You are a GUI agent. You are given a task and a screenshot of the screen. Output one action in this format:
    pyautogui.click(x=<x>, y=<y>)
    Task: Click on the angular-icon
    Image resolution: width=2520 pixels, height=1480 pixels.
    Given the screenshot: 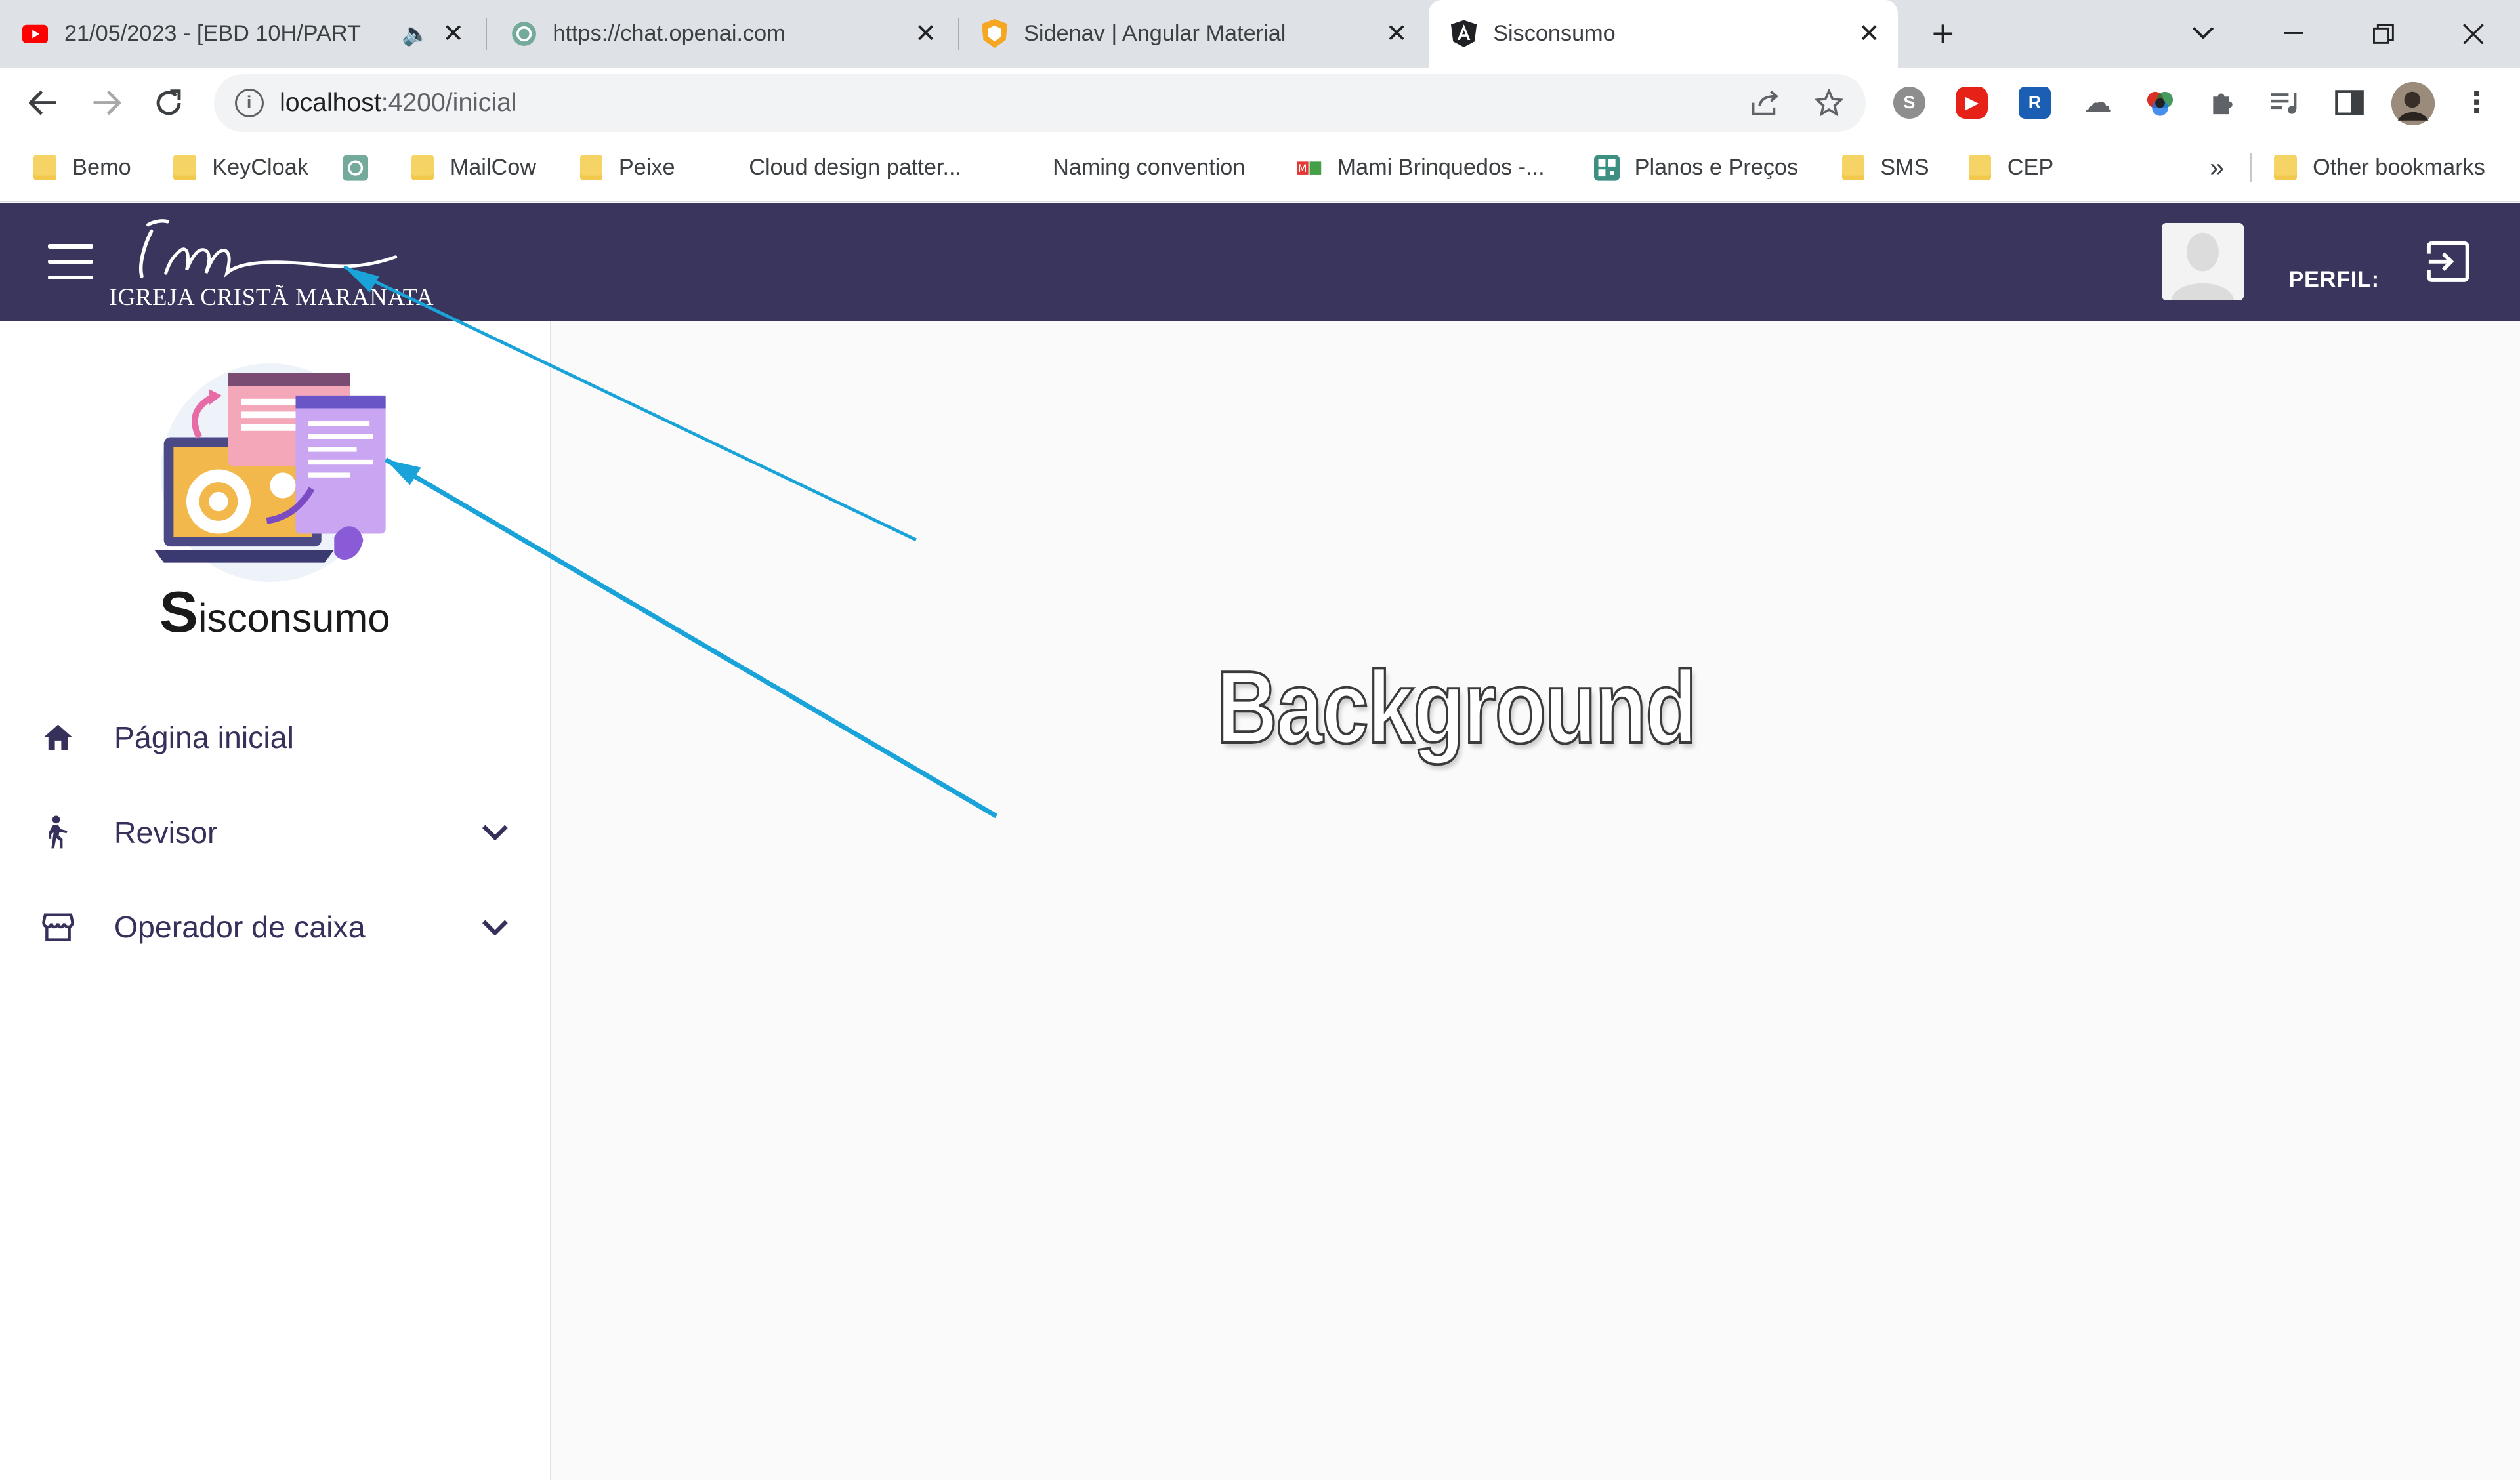 What is the action you would take?
    pyautogui.click(x=1464, y=34)
    